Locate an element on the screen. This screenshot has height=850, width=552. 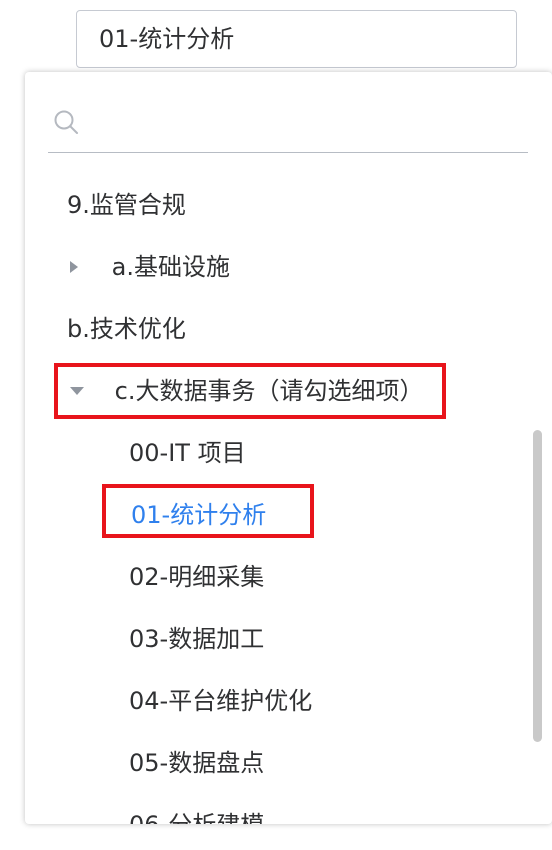
tree-item-label: 05-数据盘点 is located at coordinates (197, 763).